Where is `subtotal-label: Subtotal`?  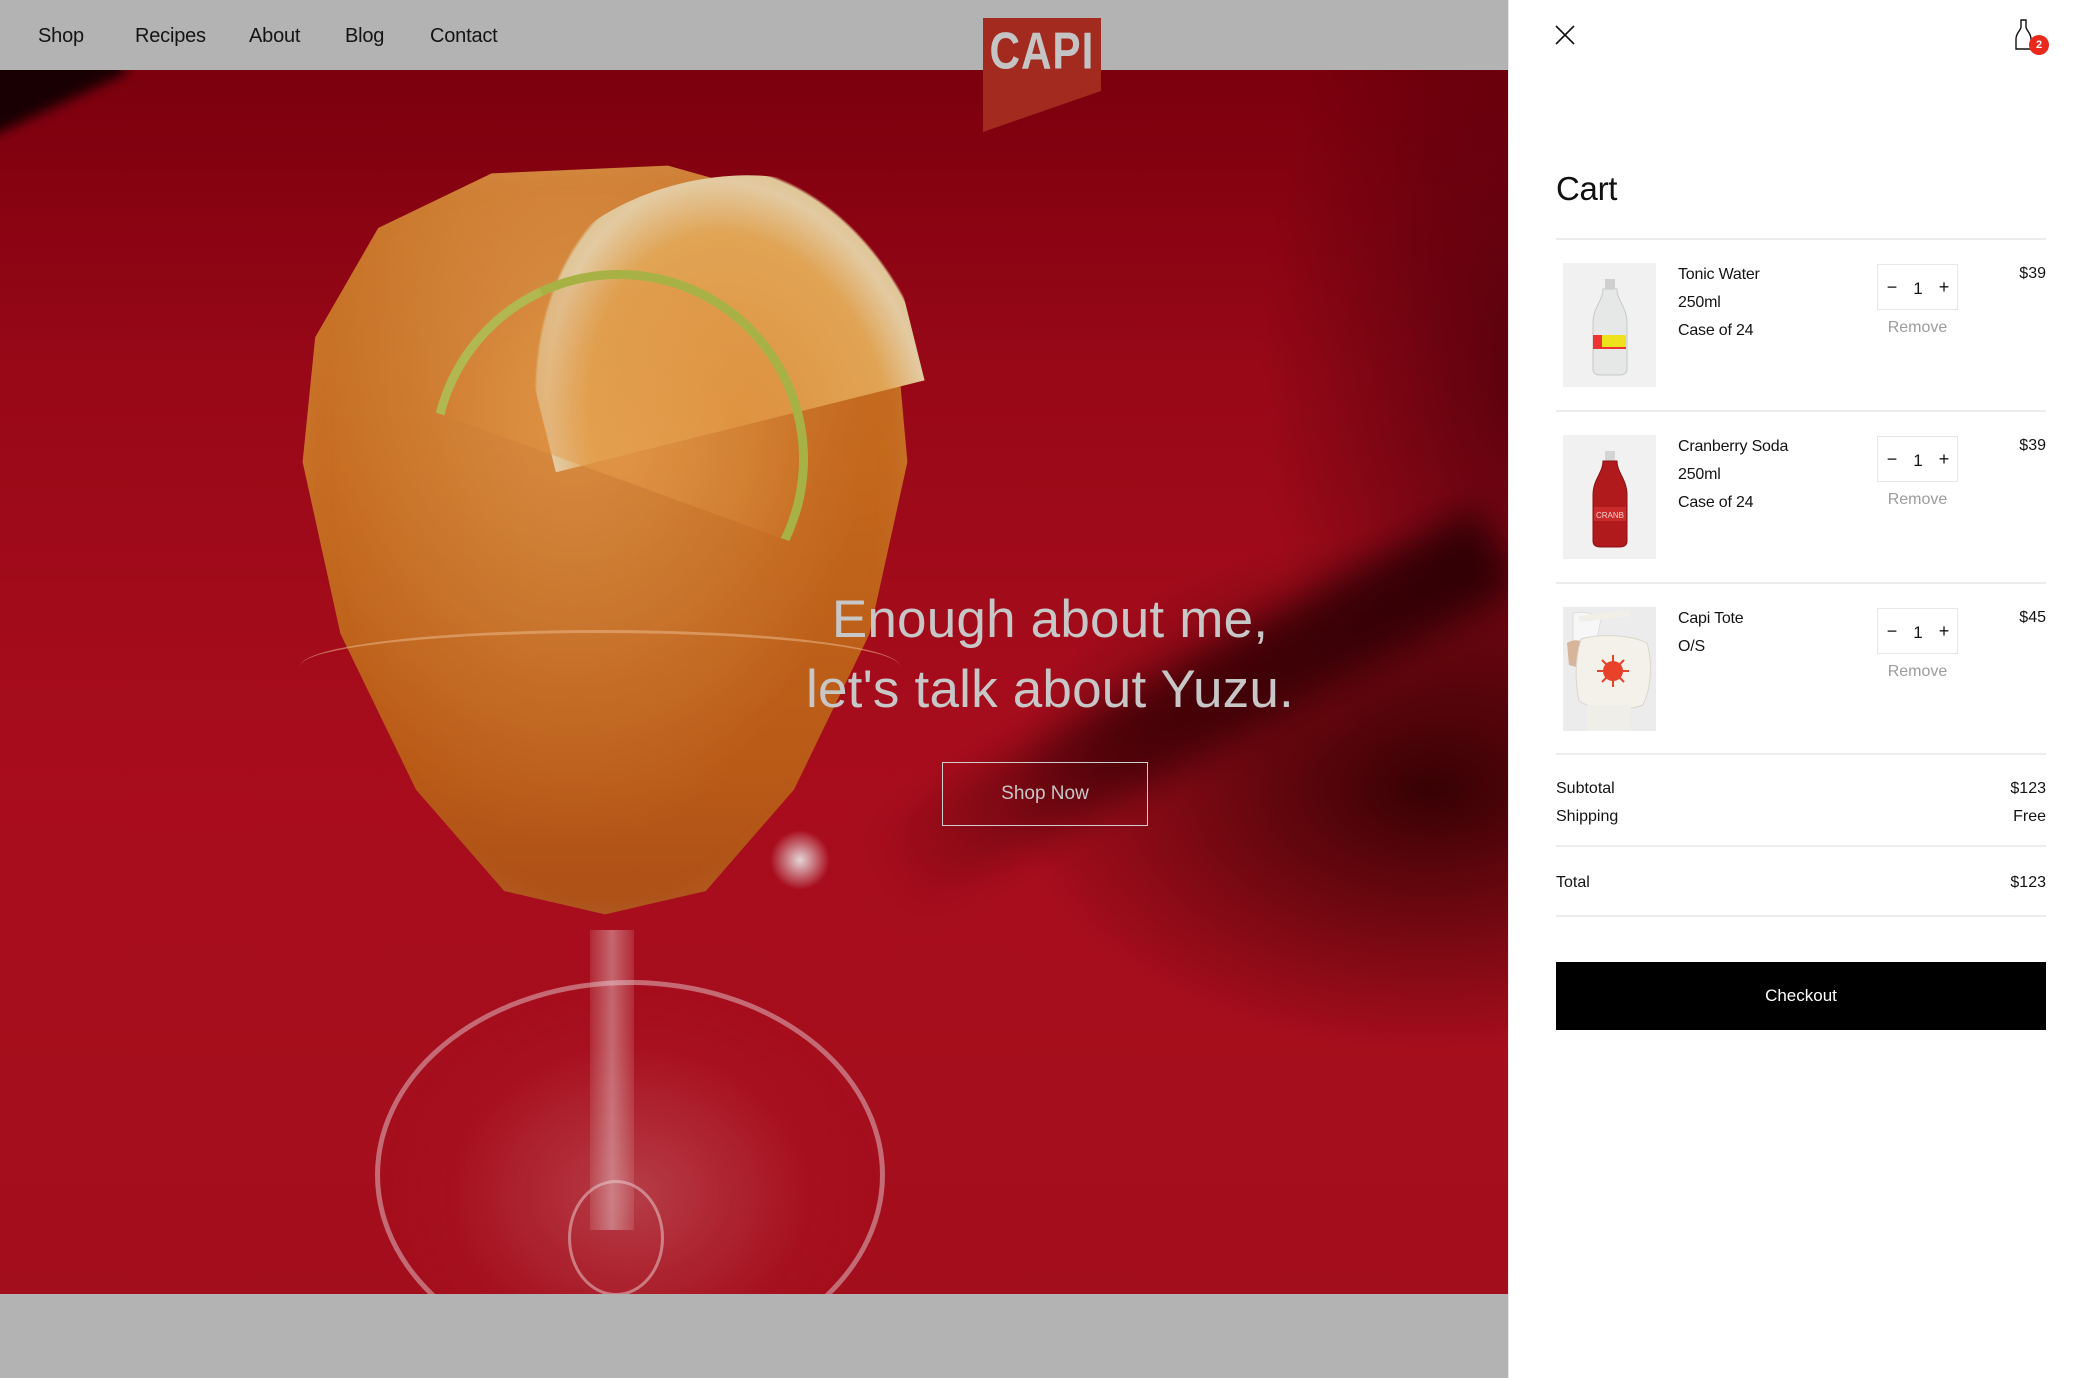 subtotal-label: Subtotal is located at coordinates (1585, 788).